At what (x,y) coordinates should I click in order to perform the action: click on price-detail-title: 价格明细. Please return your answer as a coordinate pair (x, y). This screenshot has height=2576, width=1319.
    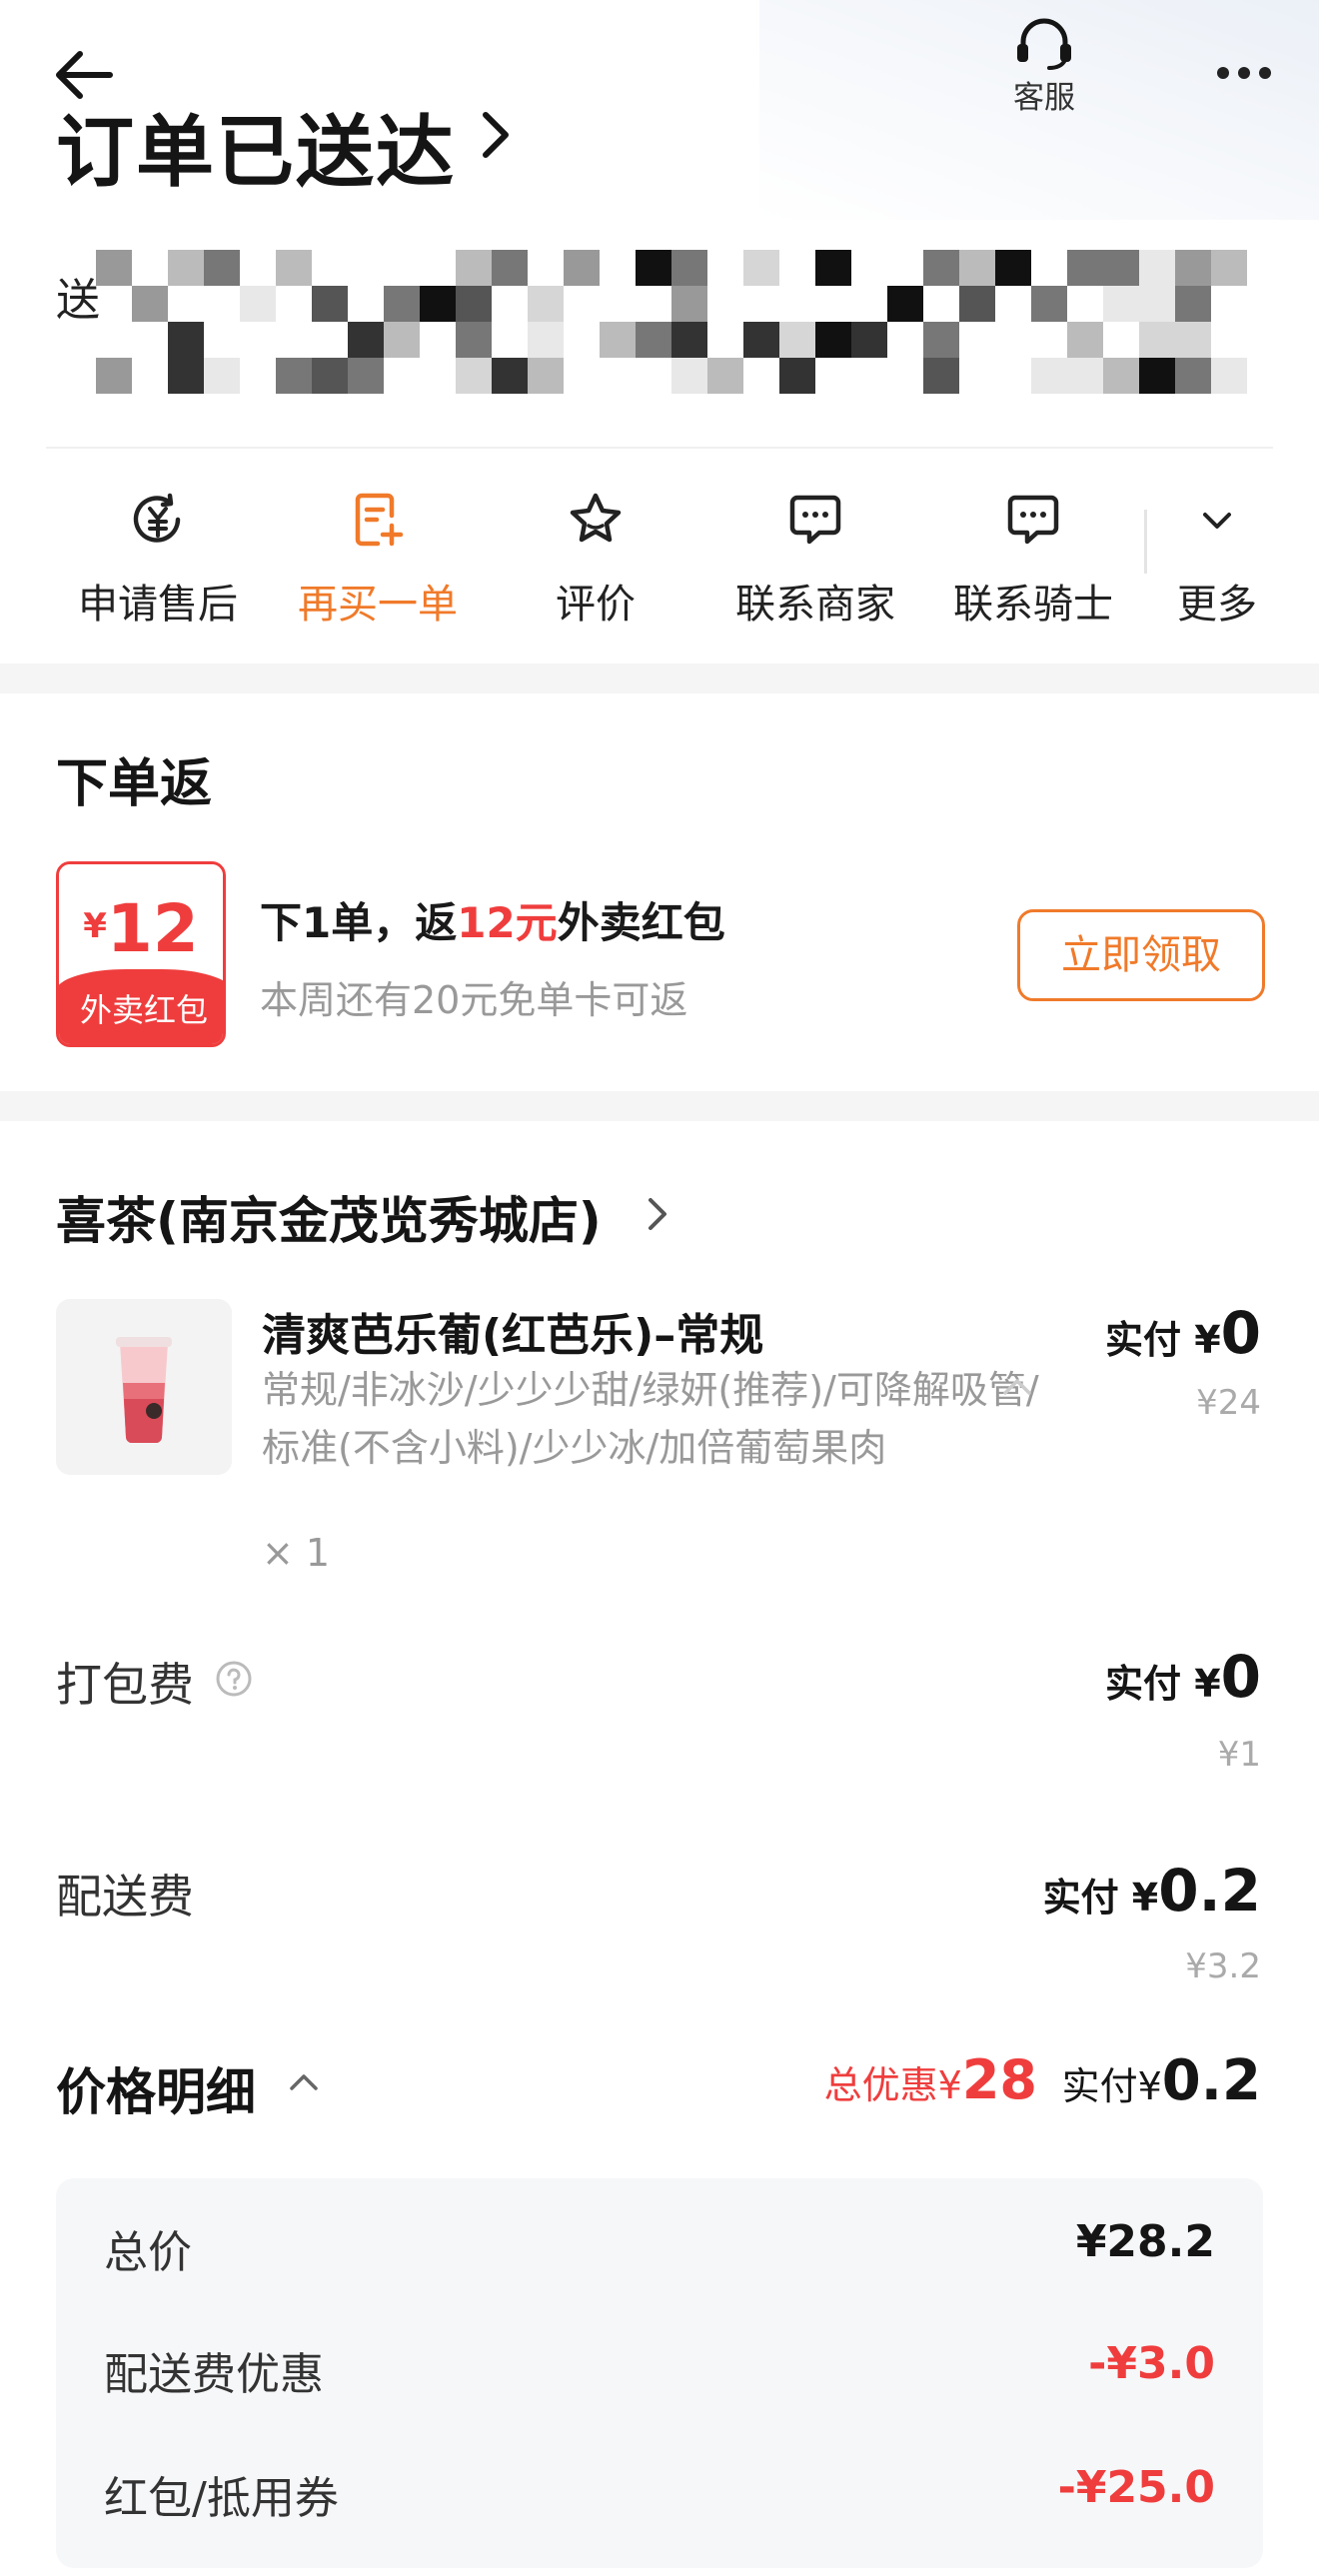
    Looking at the image, I should click on (156, 2088).